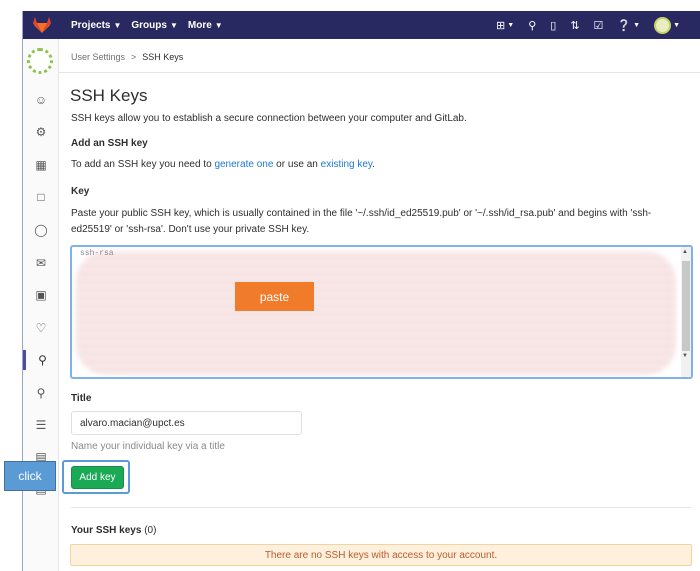 Image resolution: width=700 pixels, height=571 pixels. What do you see at coordinates (109, 95) in the screenshot?
I see `page-title: SSH Keys` at bounding box center [109, 95].